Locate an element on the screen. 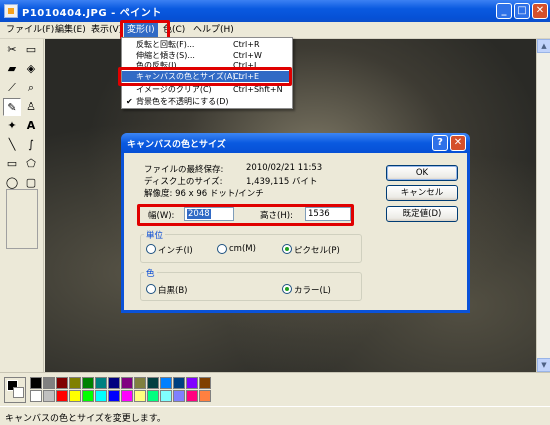 Image resolution: width=550 pixels, height=425 pixels. line-icon: ╲ is located at coordinates (12, 145).